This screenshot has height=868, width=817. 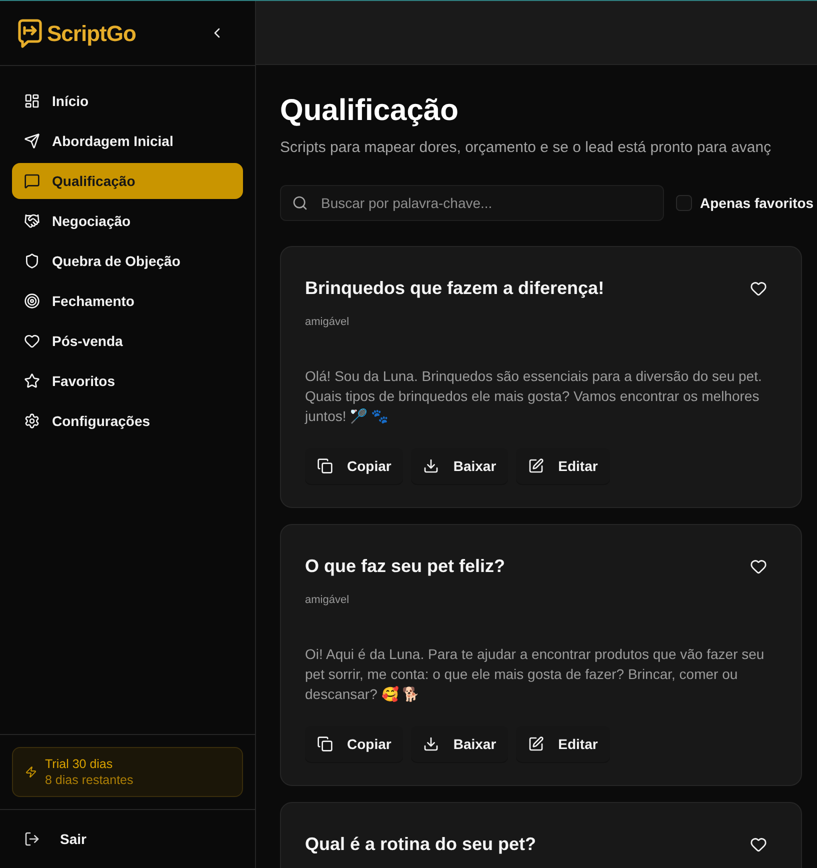 I want to click on logout-button: Sair, so click(x=55, y=839).